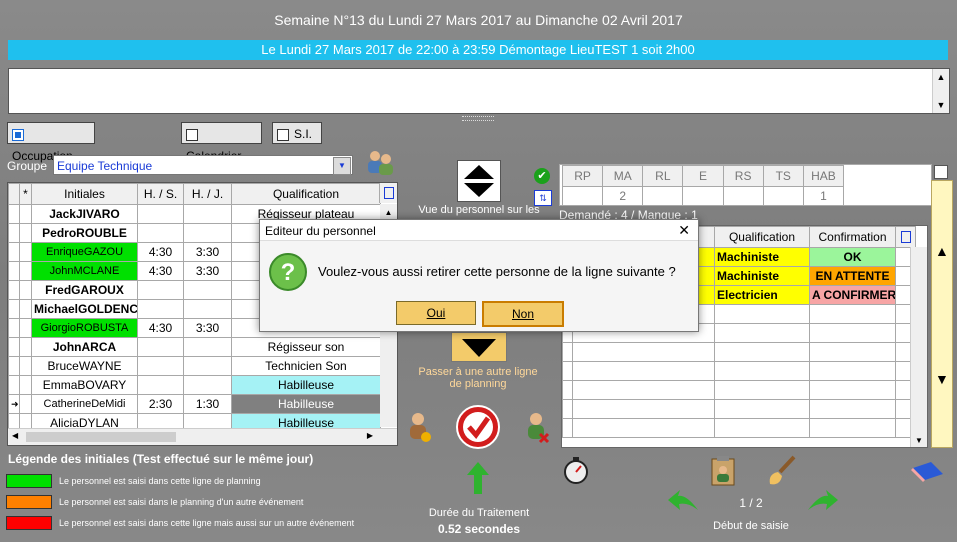 This screenshot has height=542, width=957. I want to click on brush-icon, so click(781, 471).